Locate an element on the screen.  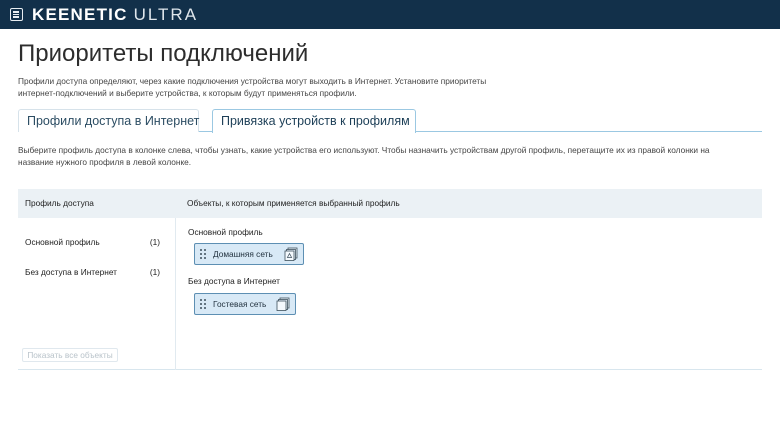
profile-name: Основной профиль is located at coordinates (62, 242).